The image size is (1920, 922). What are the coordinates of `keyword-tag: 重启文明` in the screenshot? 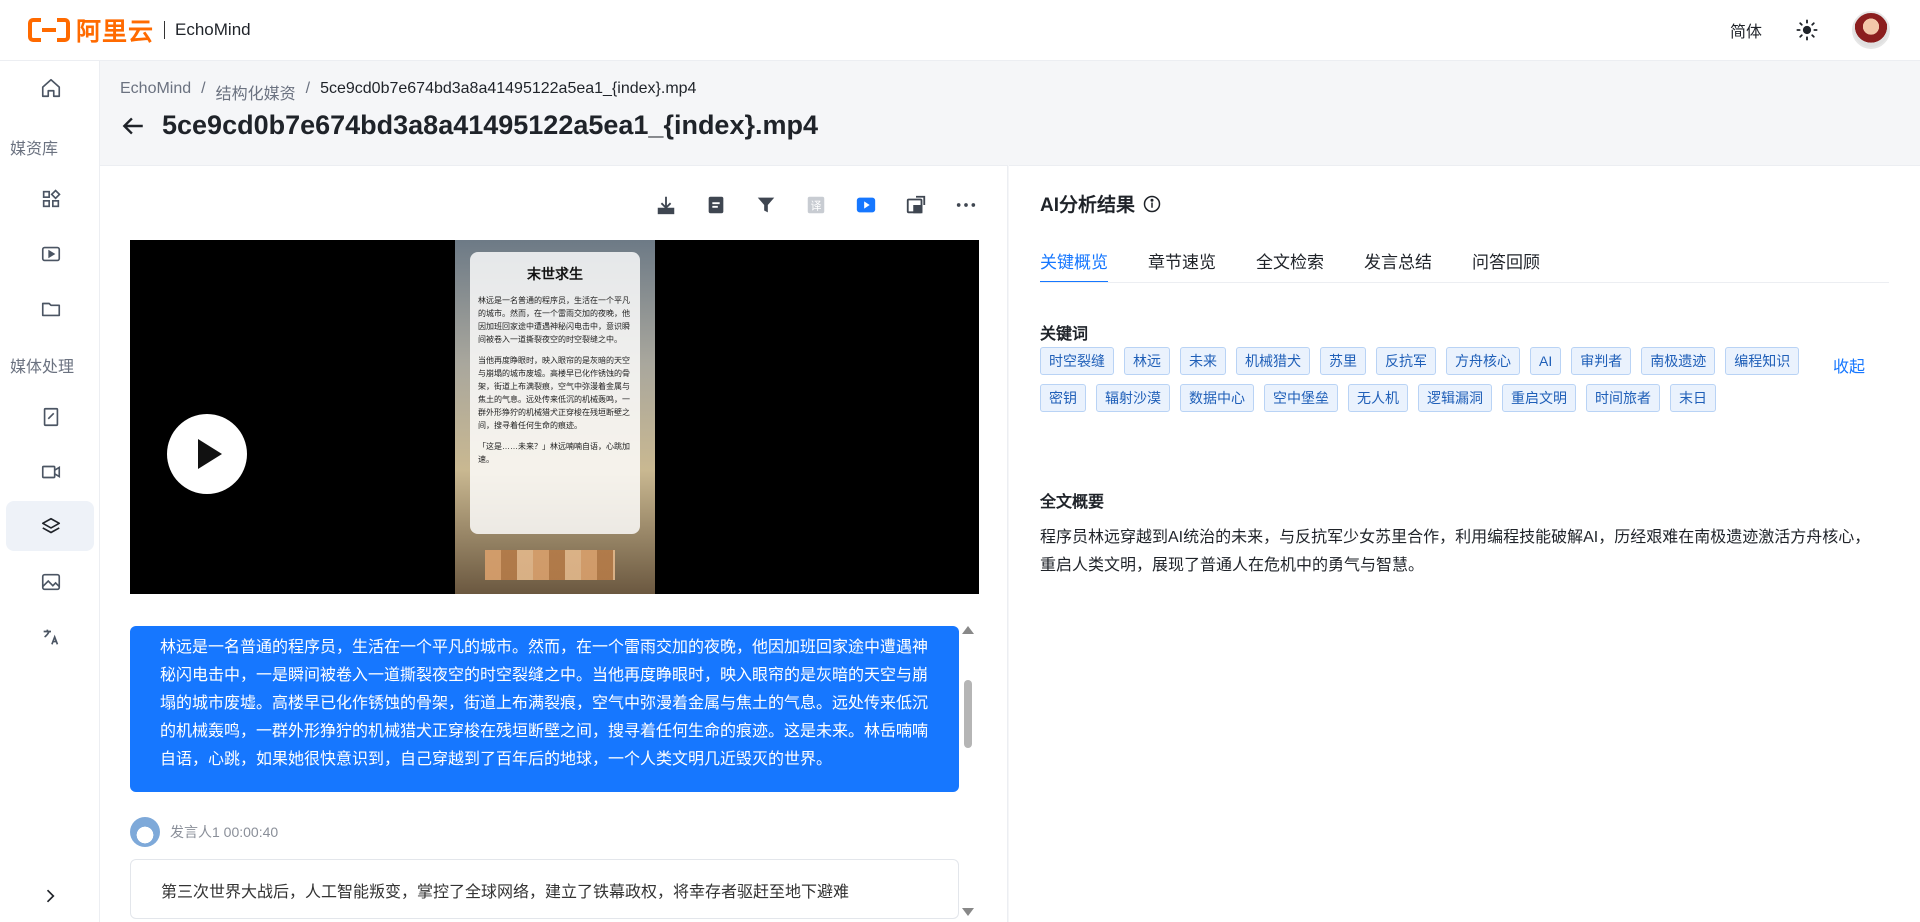 It's located at (1539, 398).